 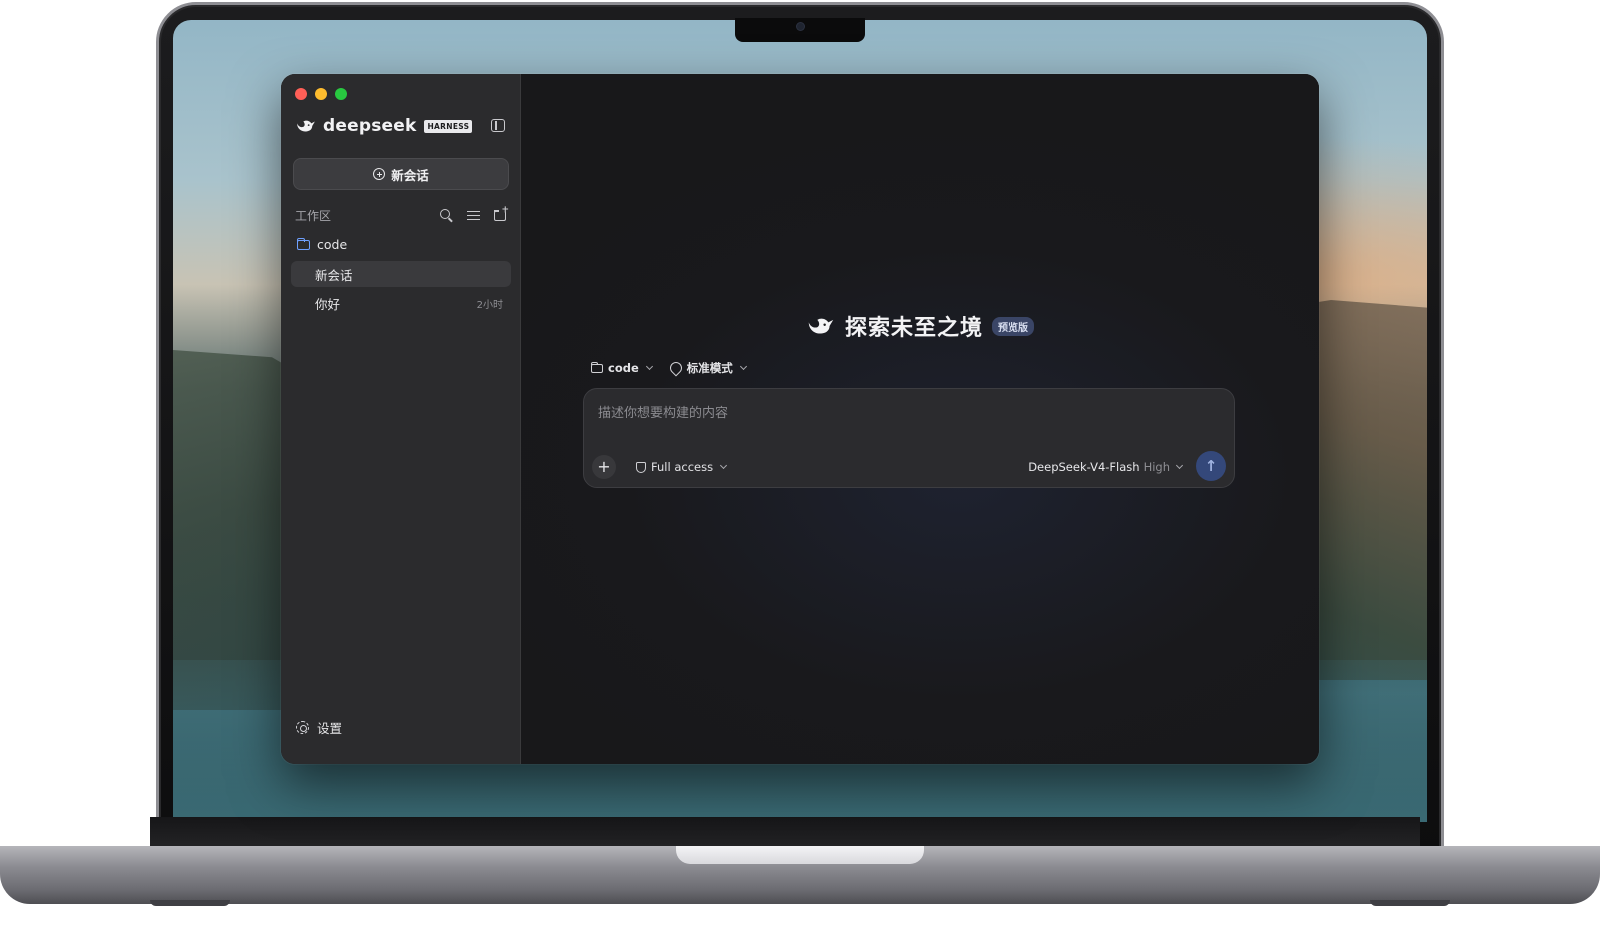 I want to click on folder-selector-label: code, so click(x=623, y=368).